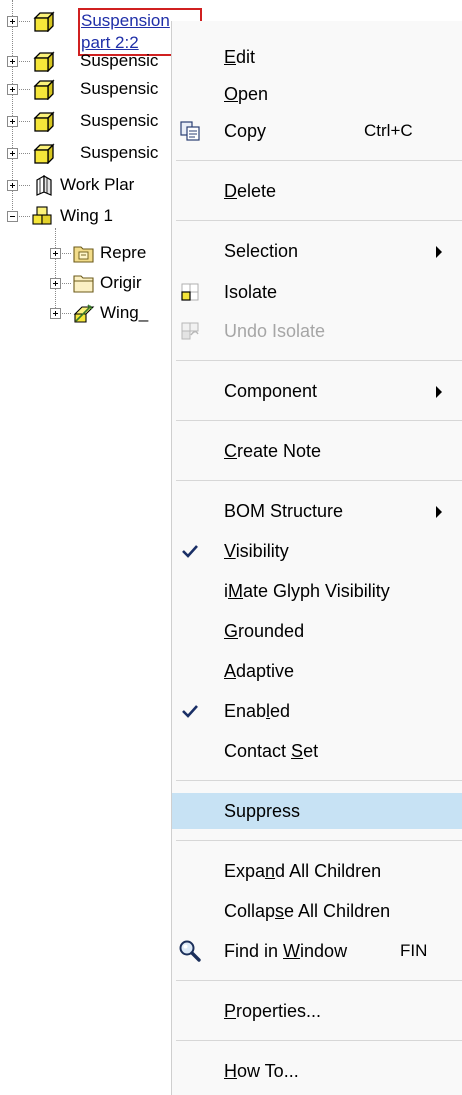 This screenshot has height=1095, width=462. Describe the element at coordinates (123, 253) in the screenshot. I see `tree-item-label: Repre` at that location.